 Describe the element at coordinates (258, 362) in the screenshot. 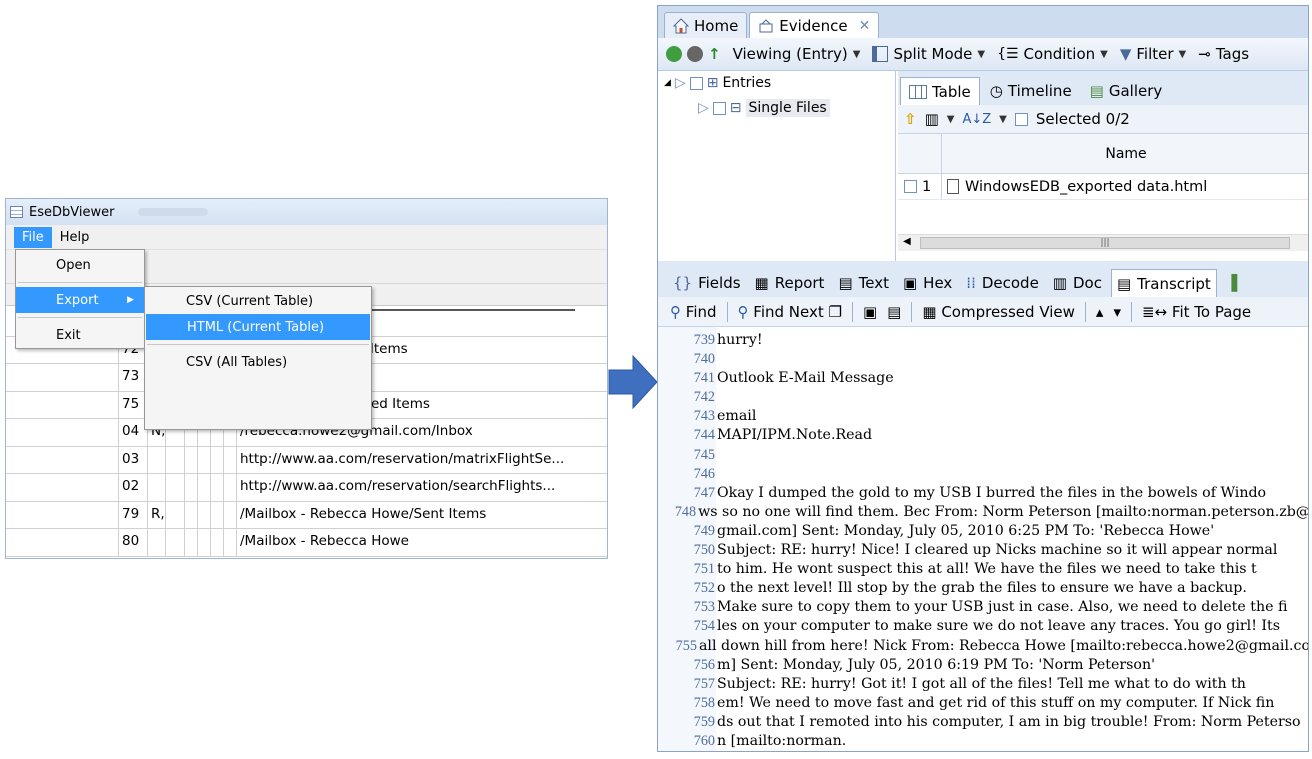

I see `menu-item-csv-all: CSV (All Tables)` at that location.